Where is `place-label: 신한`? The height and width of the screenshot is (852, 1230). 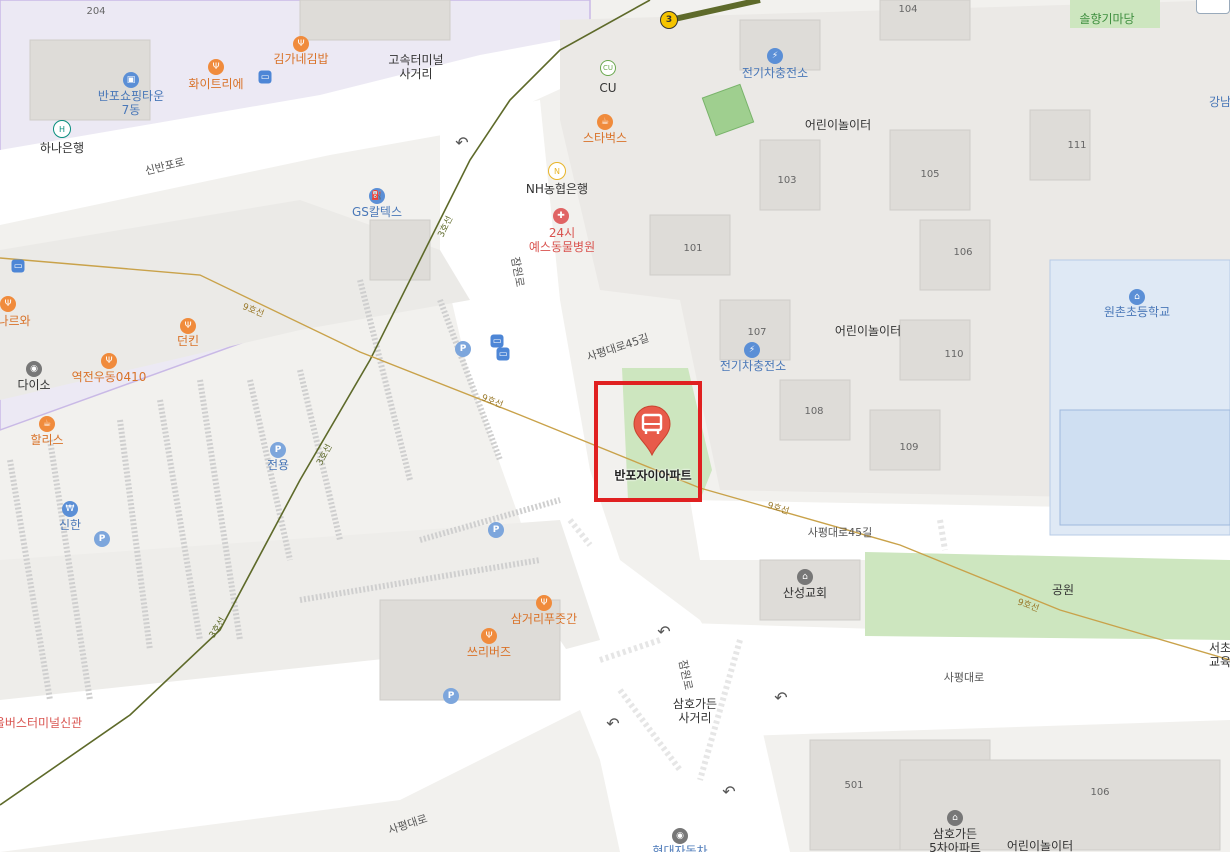
place-label: 신한 is located at coordinates (70, 525).